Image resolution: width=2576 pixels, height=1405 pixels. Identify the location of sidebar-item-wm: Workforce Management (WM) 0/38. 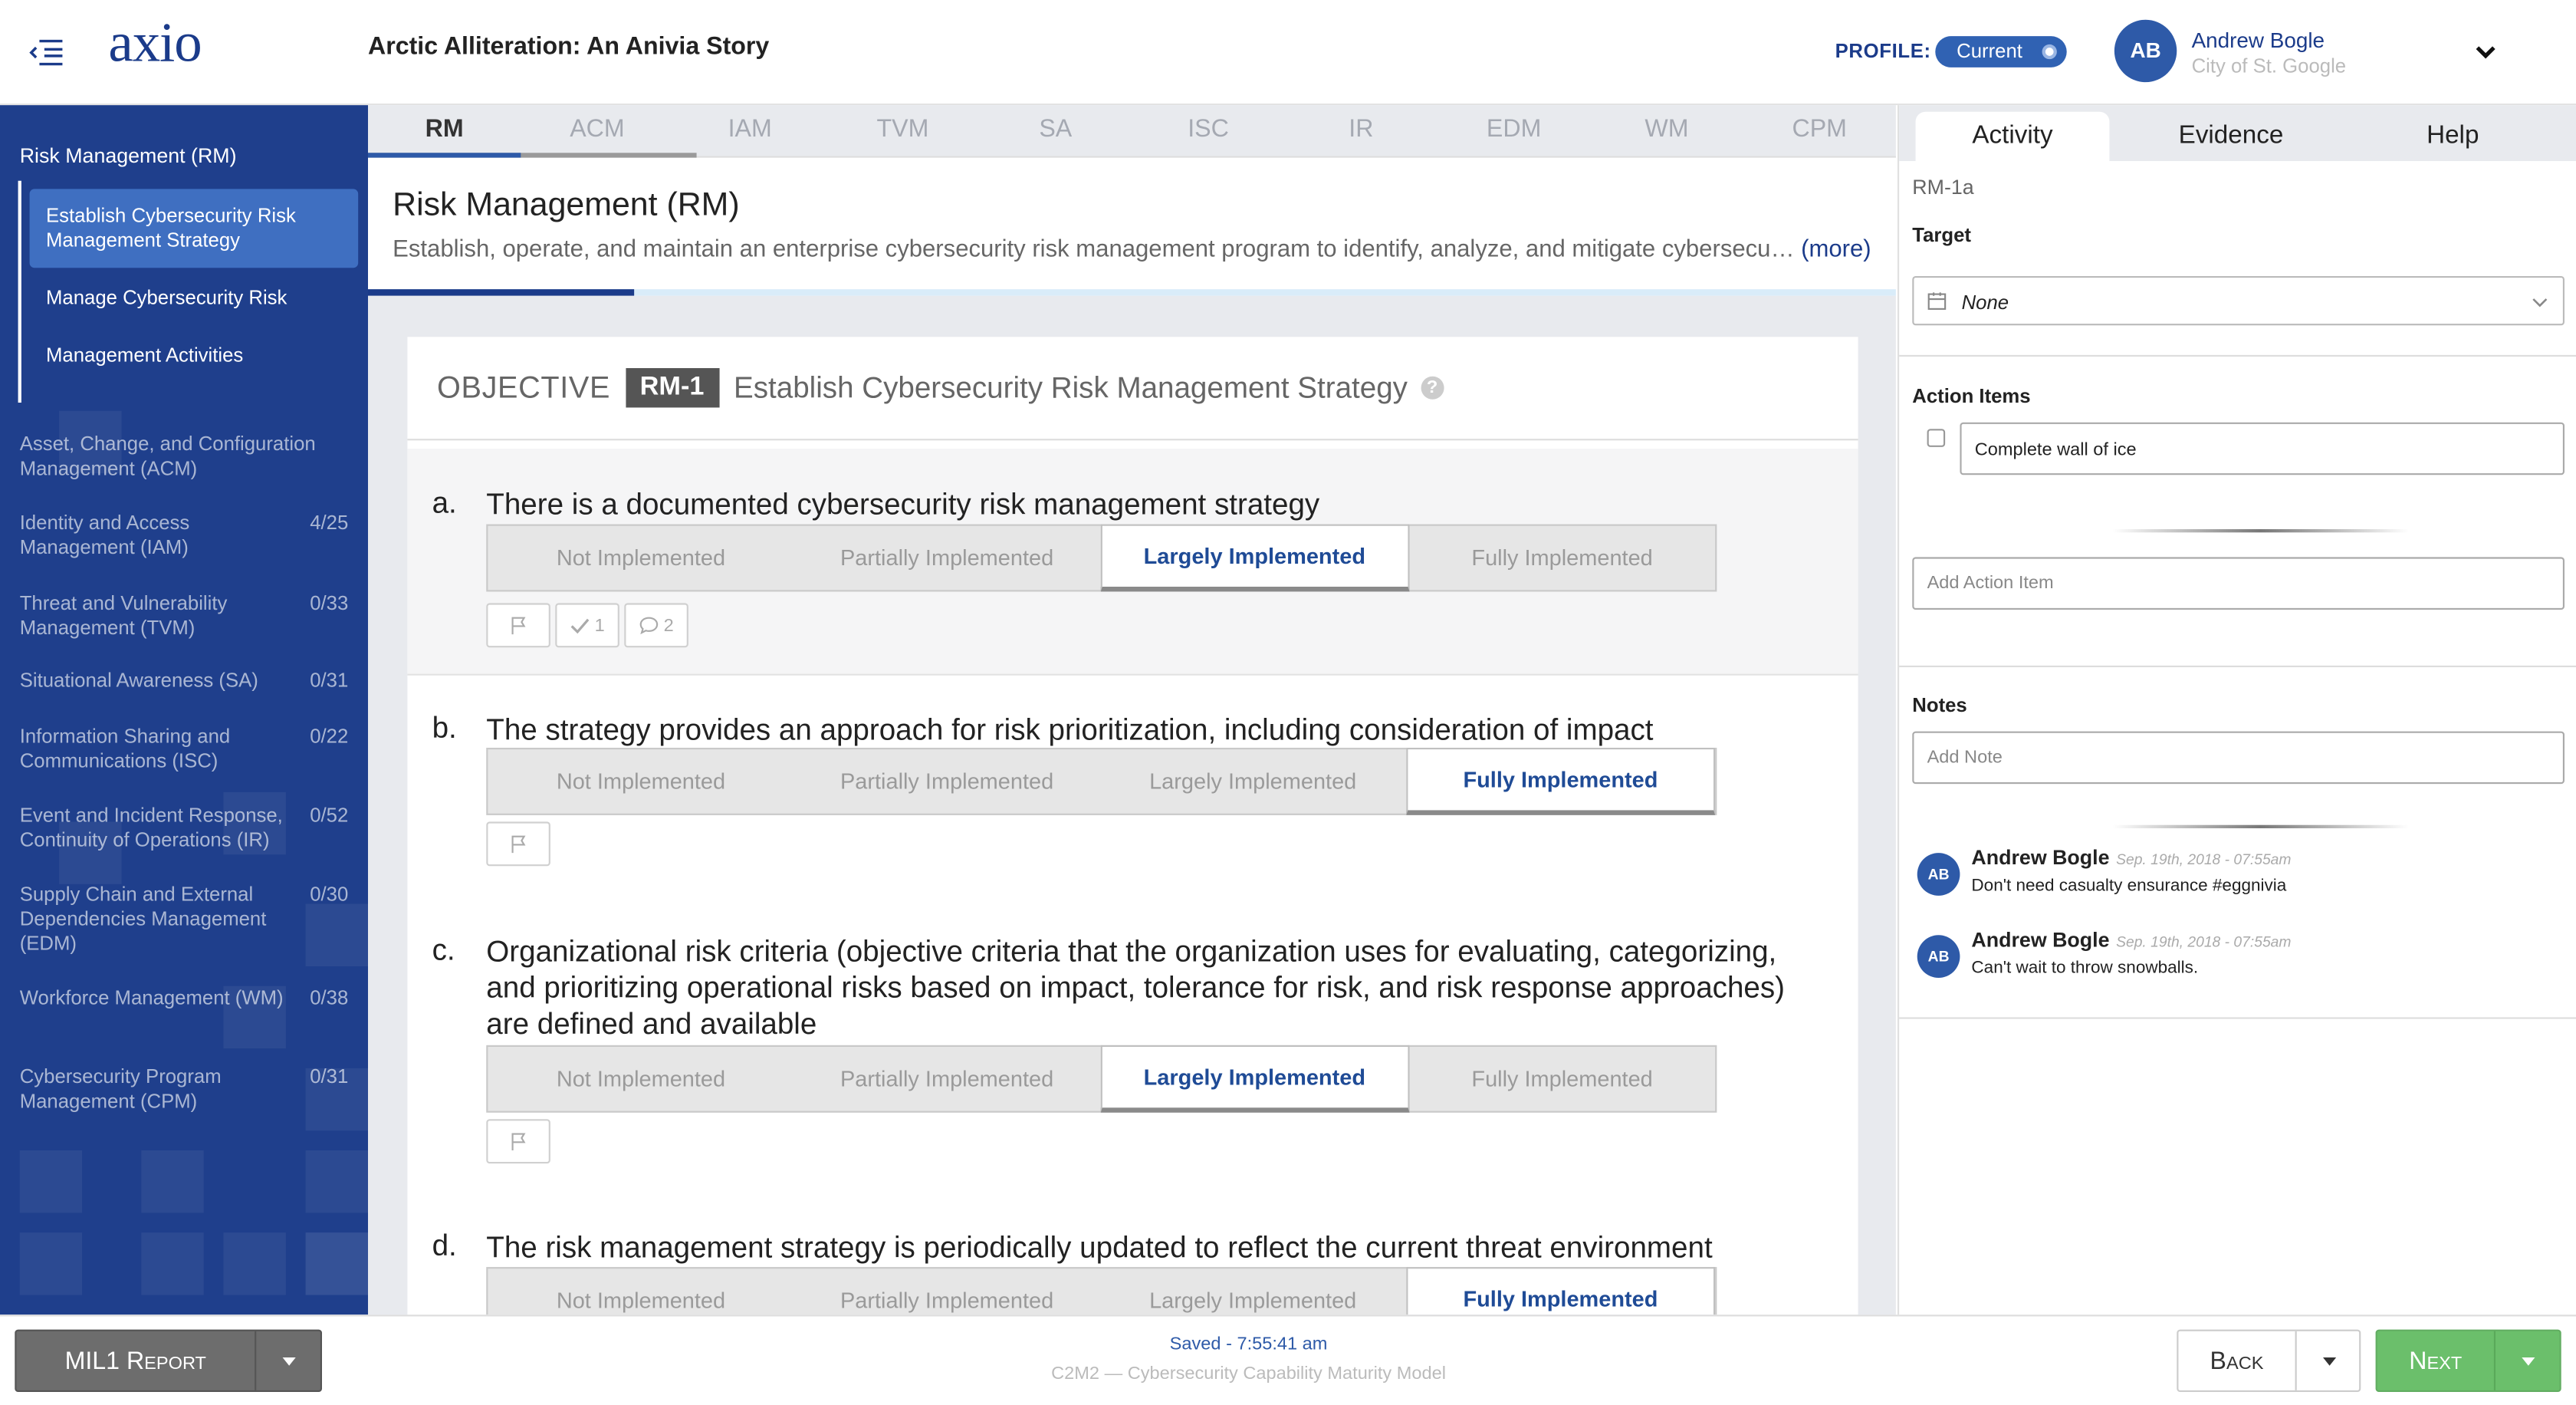
(184, 999).